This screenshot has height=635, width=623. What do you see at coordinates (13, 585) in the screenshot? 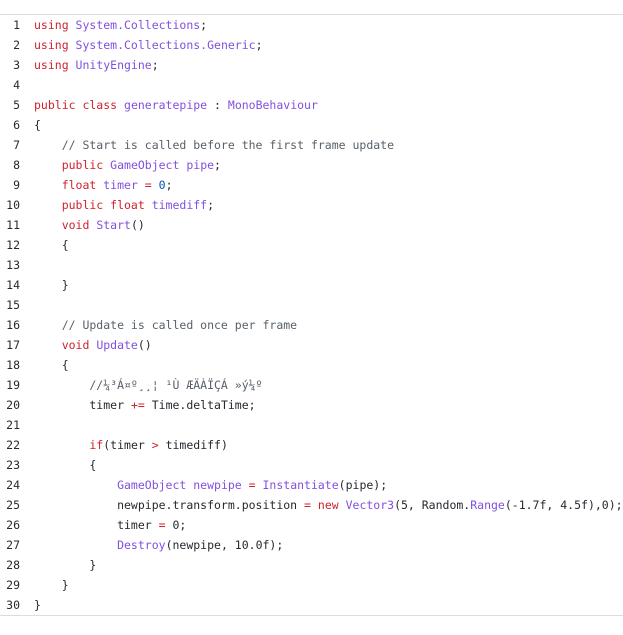
I see `line-number: 29` at bounding box center [13, 585].